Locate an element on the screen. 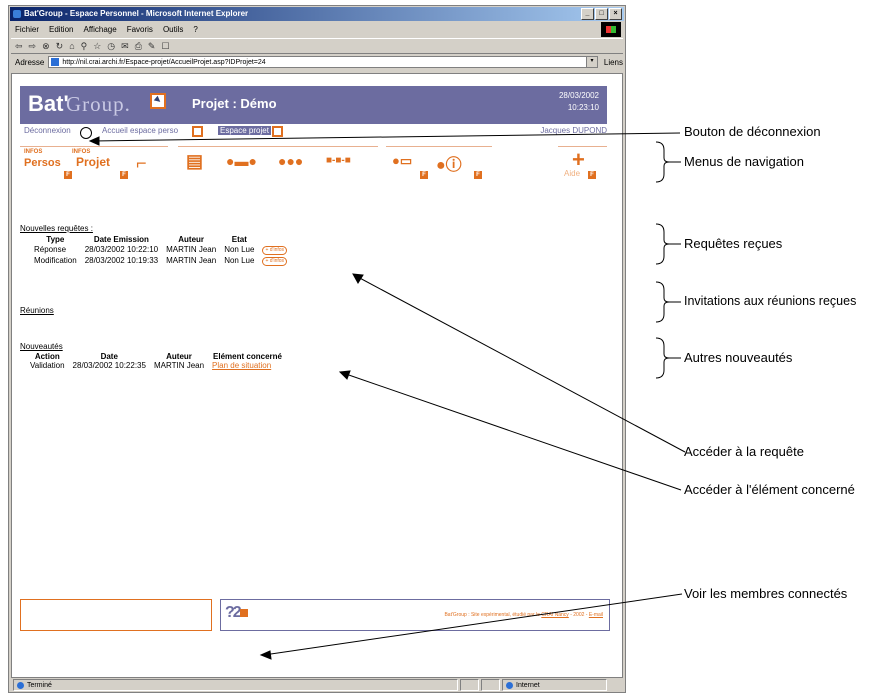 Image resolution: width=895 pixels, height=693 pixels. annotation-access-element: Accéder à l'élément concerné is located at coordinates (769, 489).